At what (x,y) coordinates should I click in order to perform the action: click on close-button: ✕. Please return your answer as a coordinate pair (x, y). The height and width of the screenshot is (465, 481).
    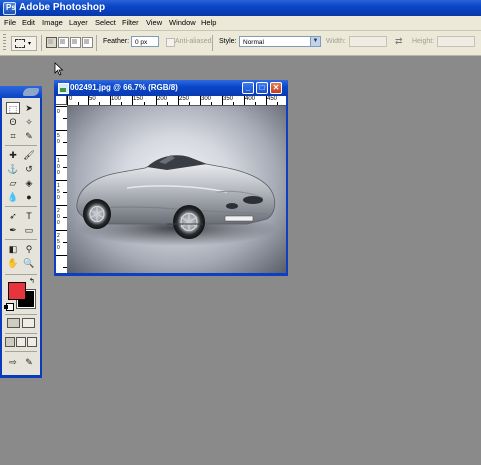
    Looking at the image, I should click on (276, 88).